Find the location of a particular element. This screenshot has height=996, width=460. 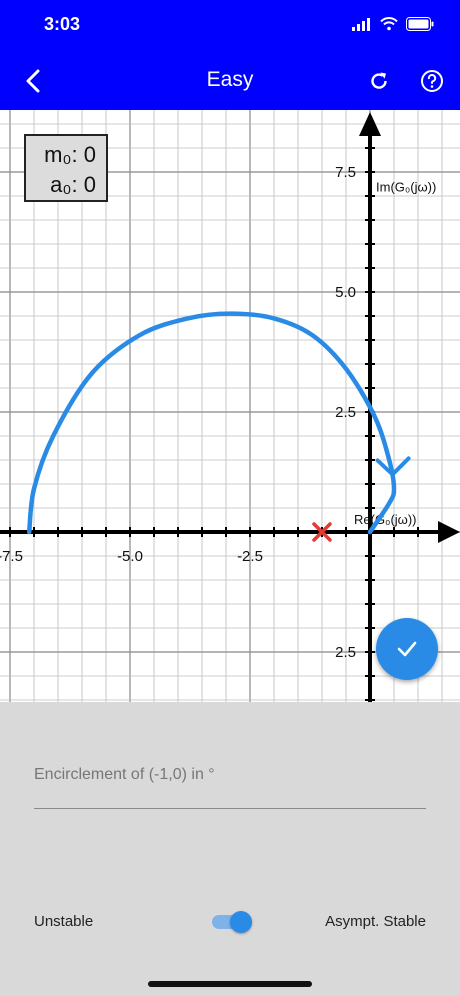

status-time: 3:03 is located at coordinates (62, 24).